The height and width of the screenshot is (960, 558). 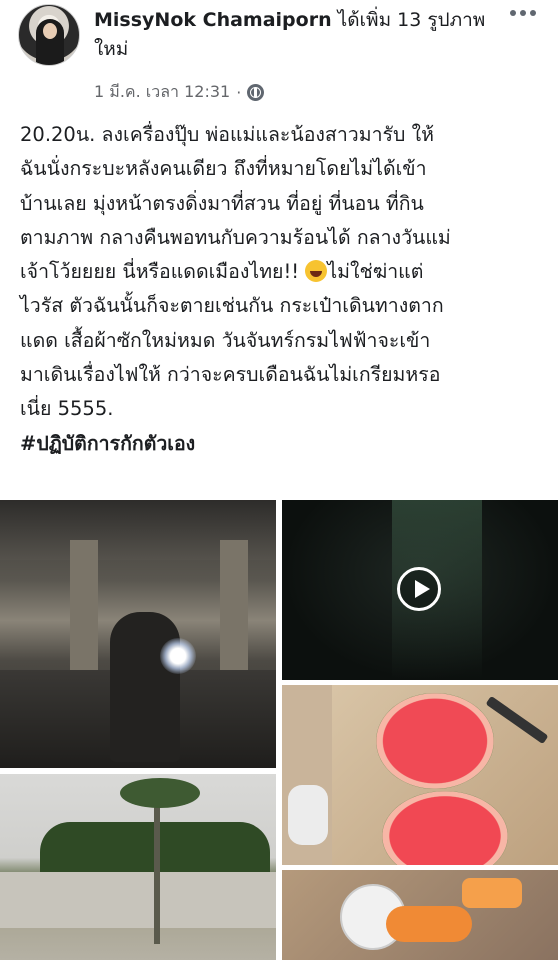 I want to click on photo-papaya, so click(x=420, y=915).